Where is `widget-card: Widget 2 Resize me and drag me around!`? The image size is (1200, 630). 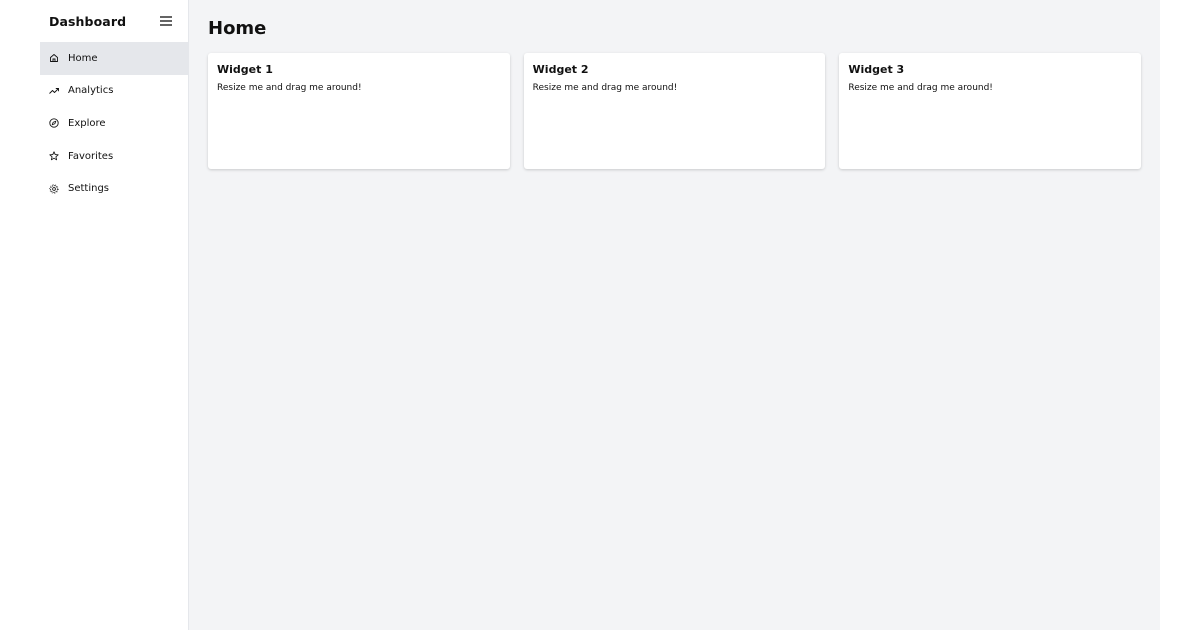
widget-card: Widget 2 Resize me and drag me around! is located at coordinates (674, 111).